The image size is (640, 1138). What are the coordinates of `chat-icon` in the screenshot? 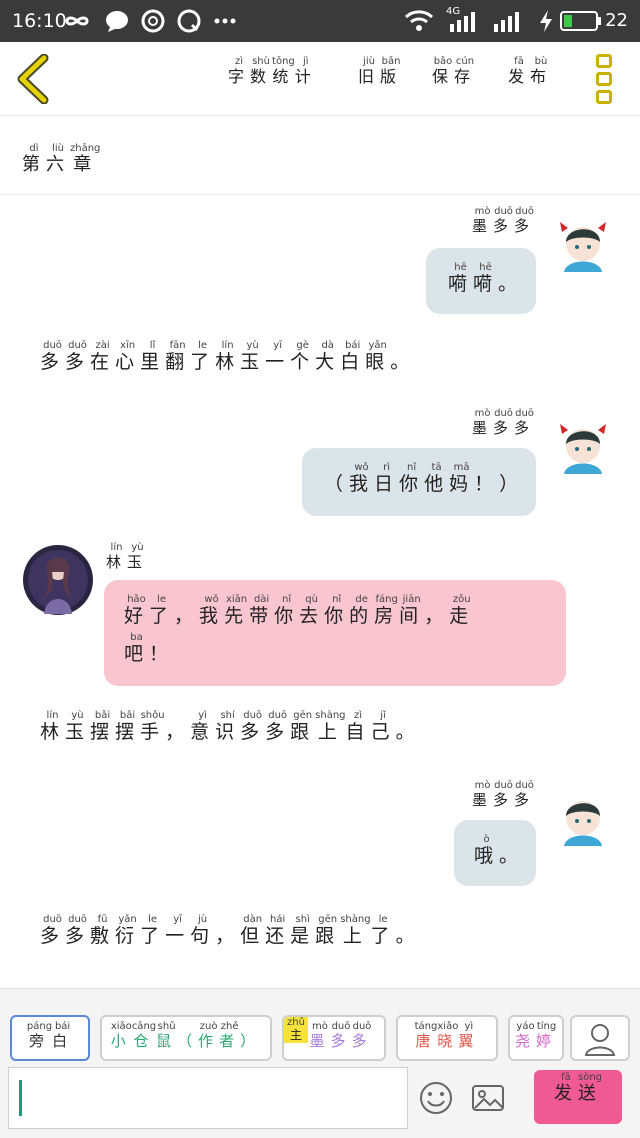 It's located at (117, 21).